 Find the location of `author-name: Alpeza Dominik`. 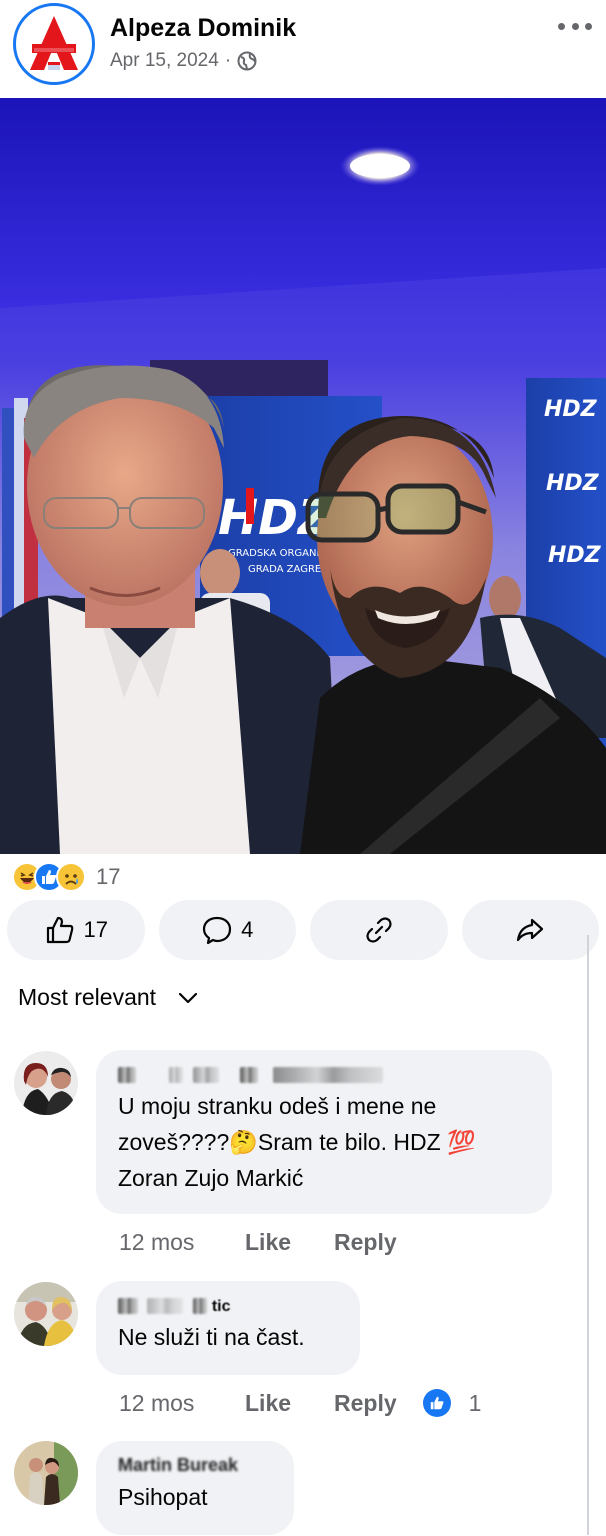

author-name: Alpeza Dominik is located at coordinates (203, 28).